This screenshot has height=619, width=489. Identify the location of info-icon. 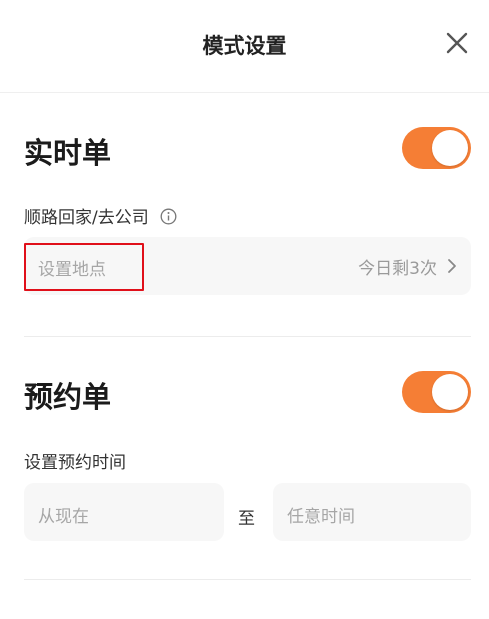
(168, 216).